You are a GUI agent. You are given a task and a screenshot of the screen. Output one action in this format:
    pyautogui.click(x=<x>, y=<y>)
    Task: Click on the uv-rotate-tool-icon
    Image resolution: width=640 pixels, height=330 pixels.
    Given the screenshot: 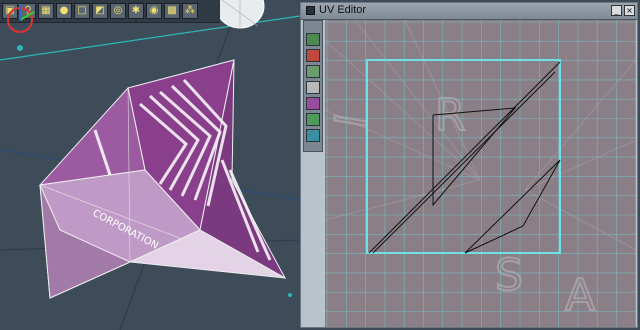 What is the action you would take?
    pyautogui.click(x=313, y=71)
    